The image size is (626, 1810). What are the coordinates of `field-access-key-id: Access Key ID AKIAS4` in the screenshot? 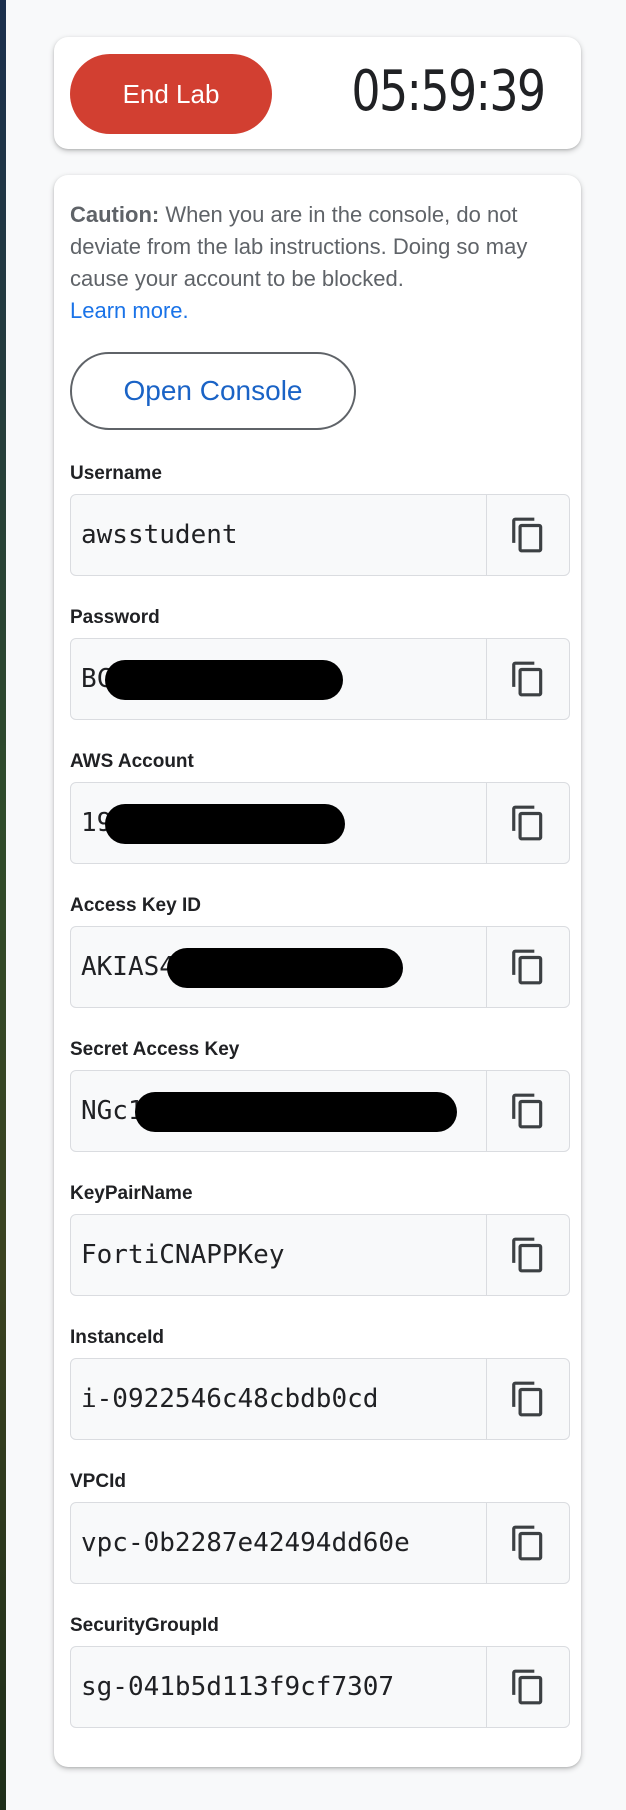 It's located at (320, 951).